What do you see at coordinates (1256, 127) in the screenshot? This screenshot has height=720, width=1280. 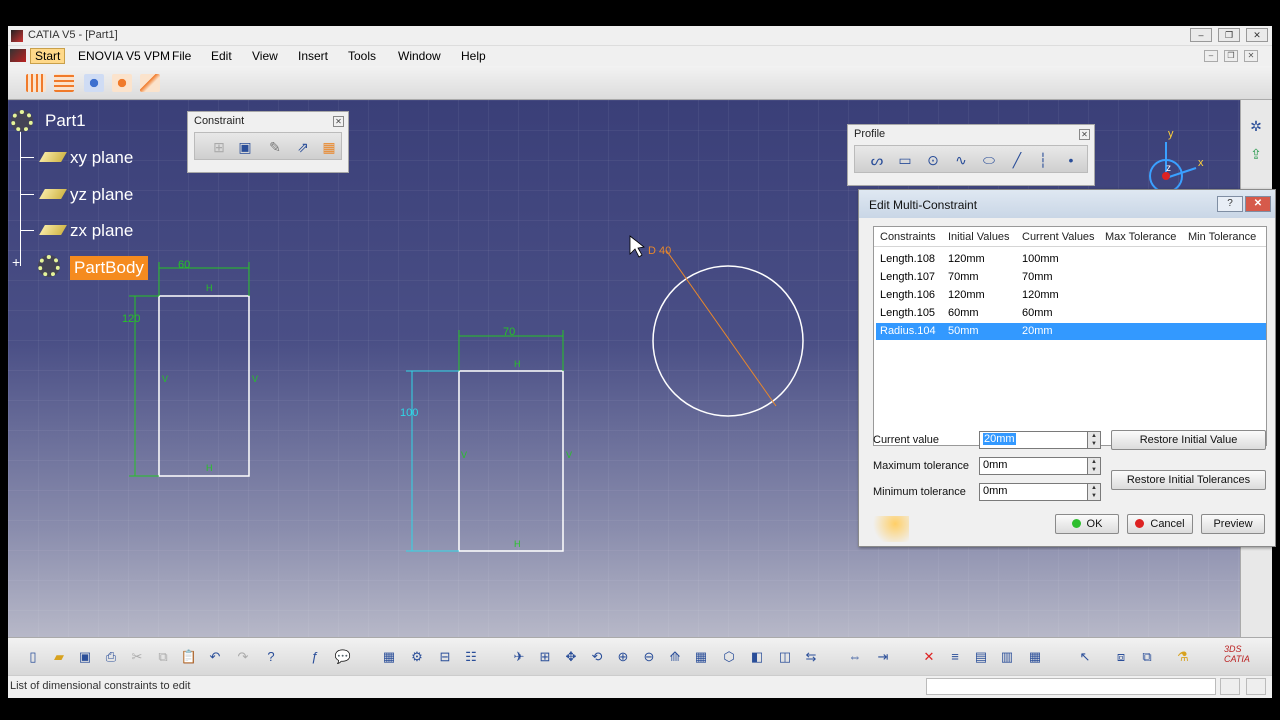 I see `workbench-tools-icon: ✲` at bounding box center [1256, 127].